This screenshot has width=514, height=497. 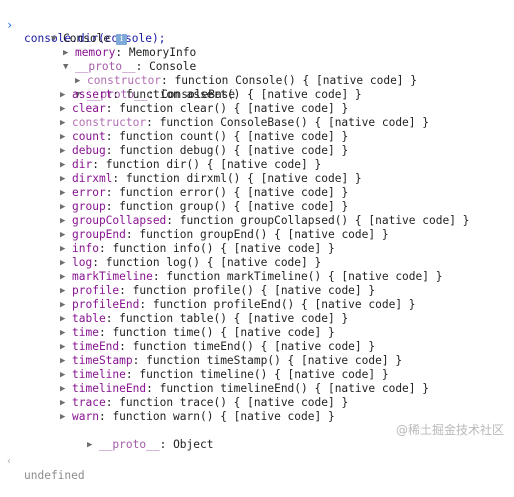 I want to click on property-key: error, so click(x=89, y=192).